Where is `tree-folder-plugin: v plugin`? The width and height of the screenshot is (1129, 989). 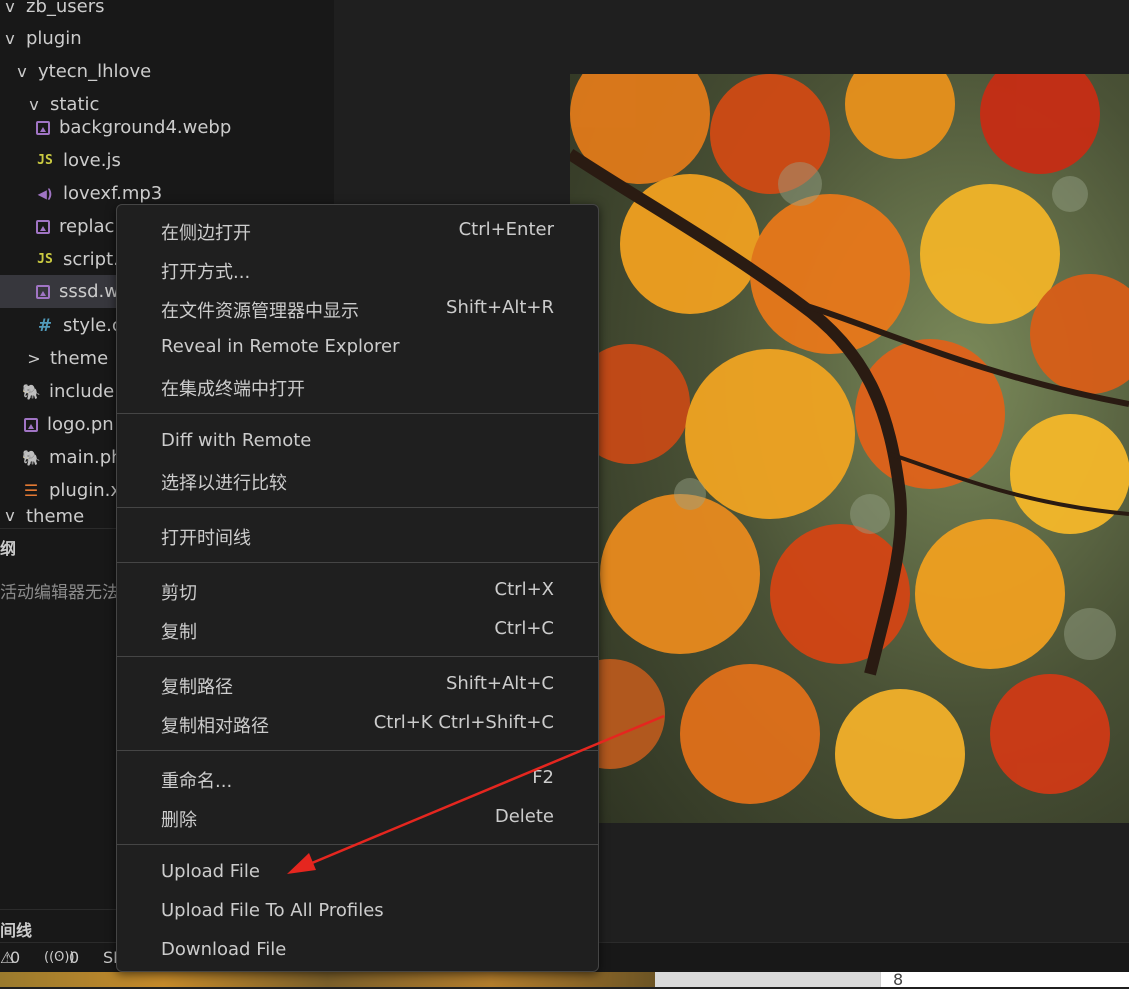 tree-folder-plugin: v plugin is located at coordinates (167, 38).